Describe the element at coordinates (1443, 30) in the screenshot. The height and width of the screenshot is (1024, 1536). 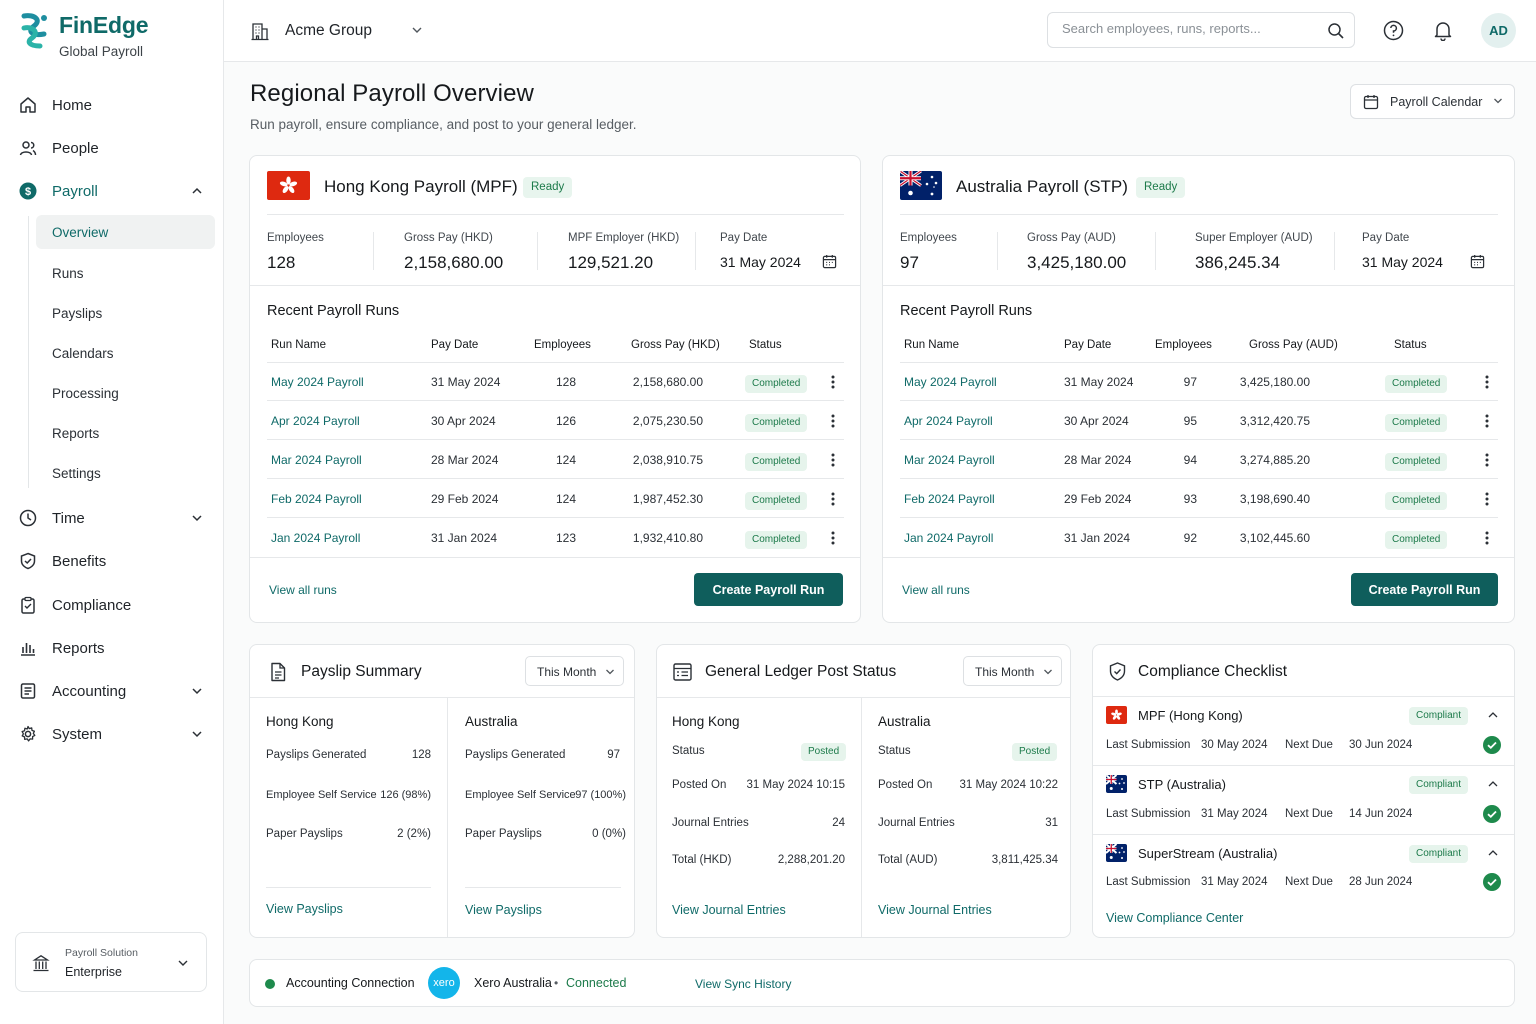
I see `bell-icon` at that location.